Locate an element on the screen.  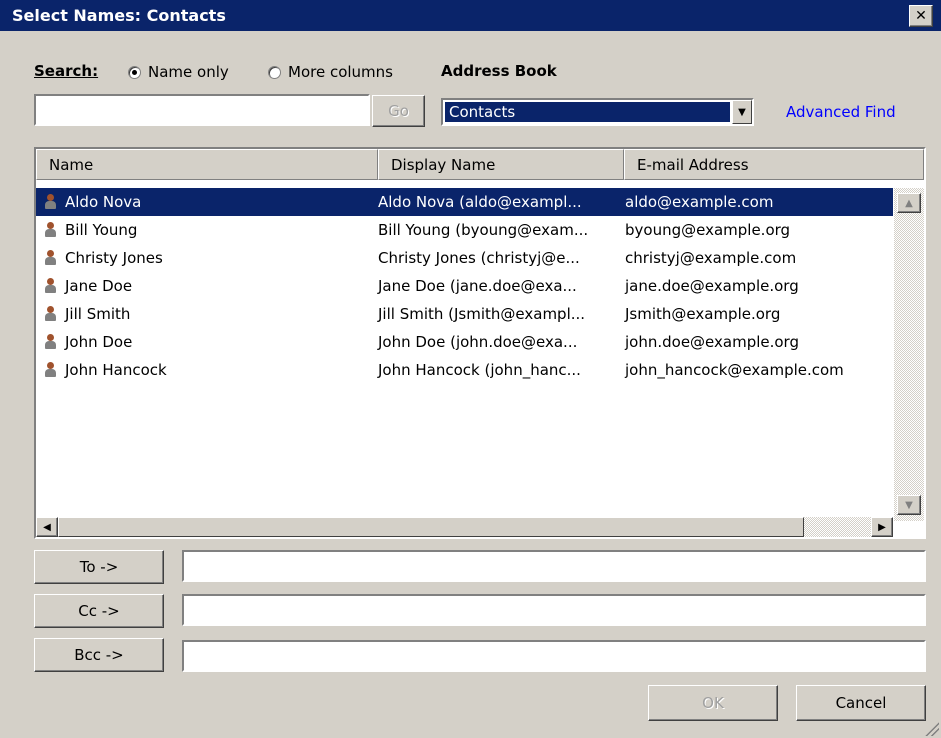
address-book-selected: Contacts is located at coordinates (587, 112).